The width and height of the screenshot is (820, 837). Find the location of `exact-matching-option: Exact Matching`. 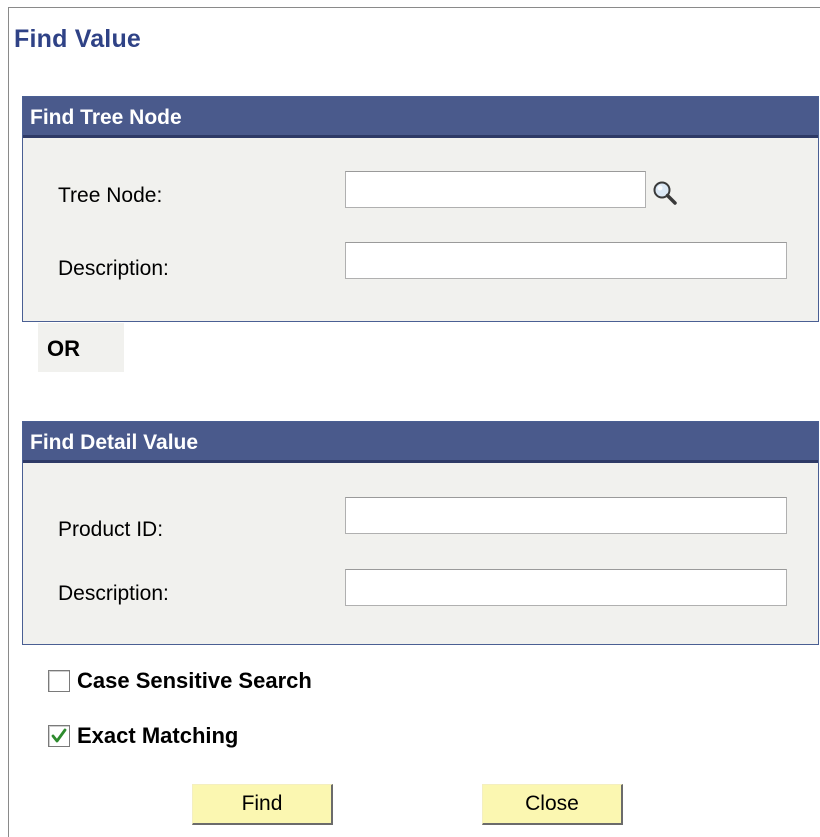

exact-matching-option: Exact Matching is located at coordinates (143, 735).